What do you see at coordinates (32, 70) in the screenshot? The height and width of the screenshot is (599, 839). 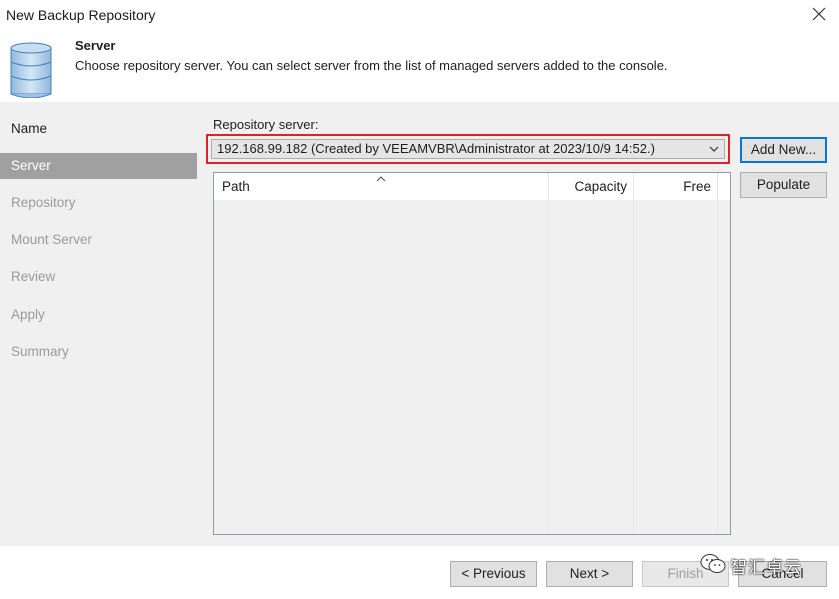 I see `database-icon` at bounding box center [32, 70].